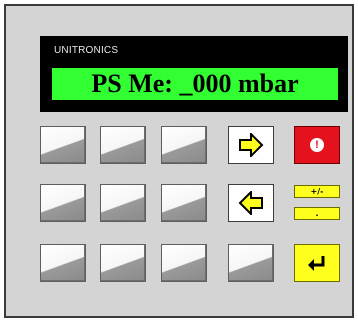 This screenshot has width=358, height=322. I want to click on right-arrow-key, so click(251, 145).